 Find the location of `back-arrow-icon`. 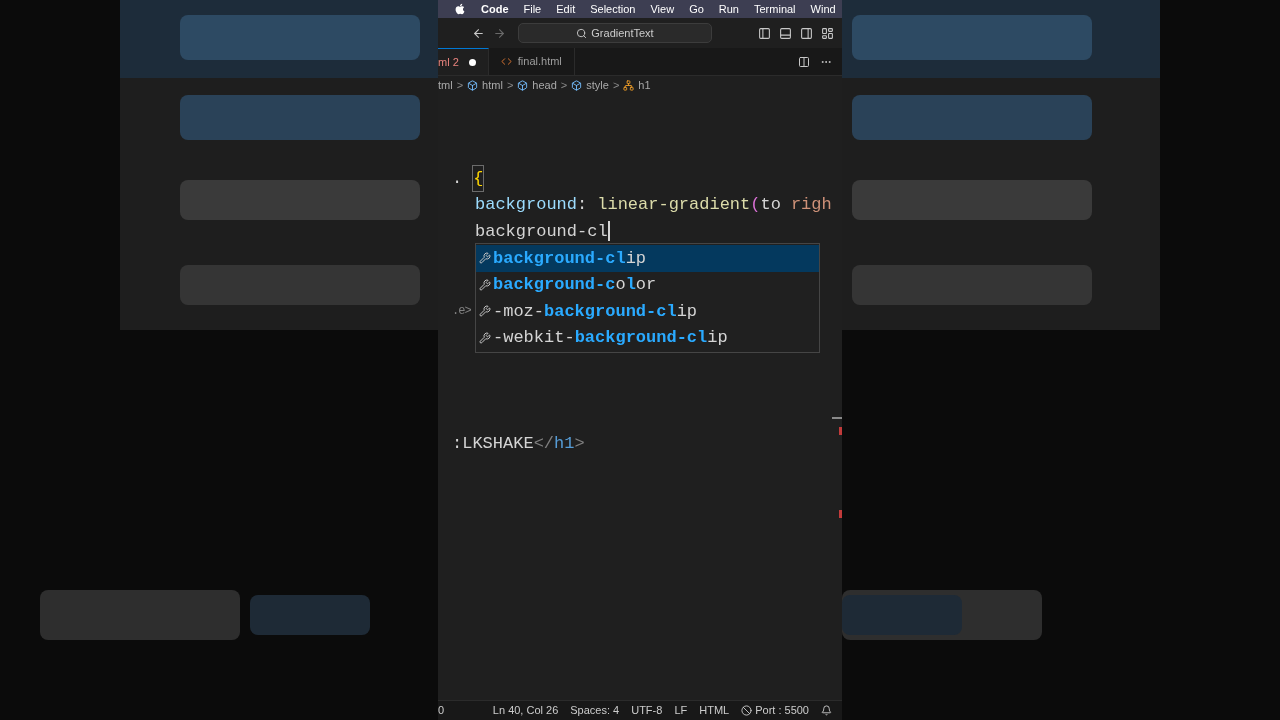

back-arrow-icon is located at coordinates (478, 33).